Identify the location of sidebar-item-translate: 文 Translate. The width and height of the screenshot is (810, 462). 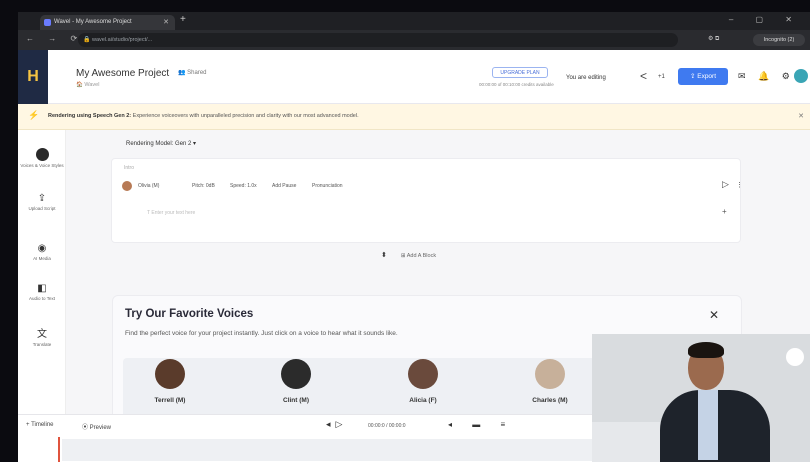
(42, 338).